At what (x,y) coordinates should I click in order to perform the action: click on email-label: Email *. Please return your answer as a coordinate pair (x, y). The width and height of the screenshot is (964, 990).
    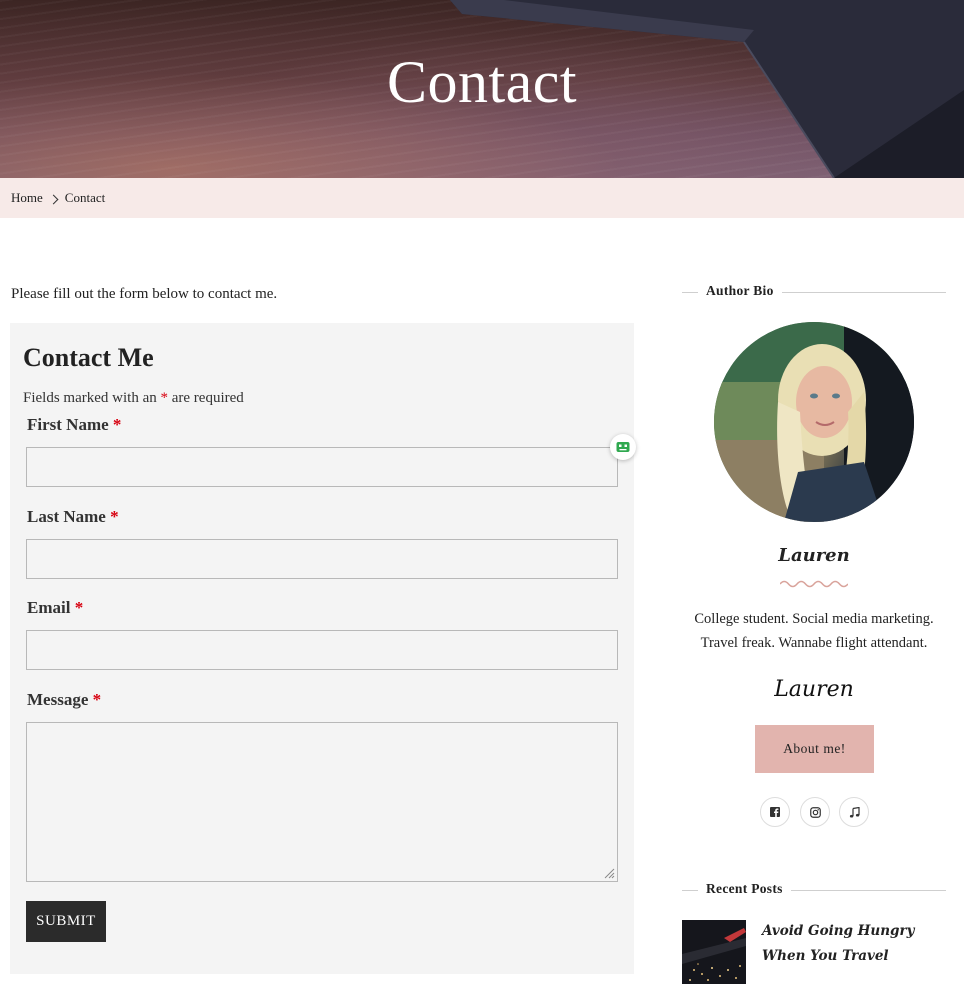
    Looking at the image, I should click on (55, 608).